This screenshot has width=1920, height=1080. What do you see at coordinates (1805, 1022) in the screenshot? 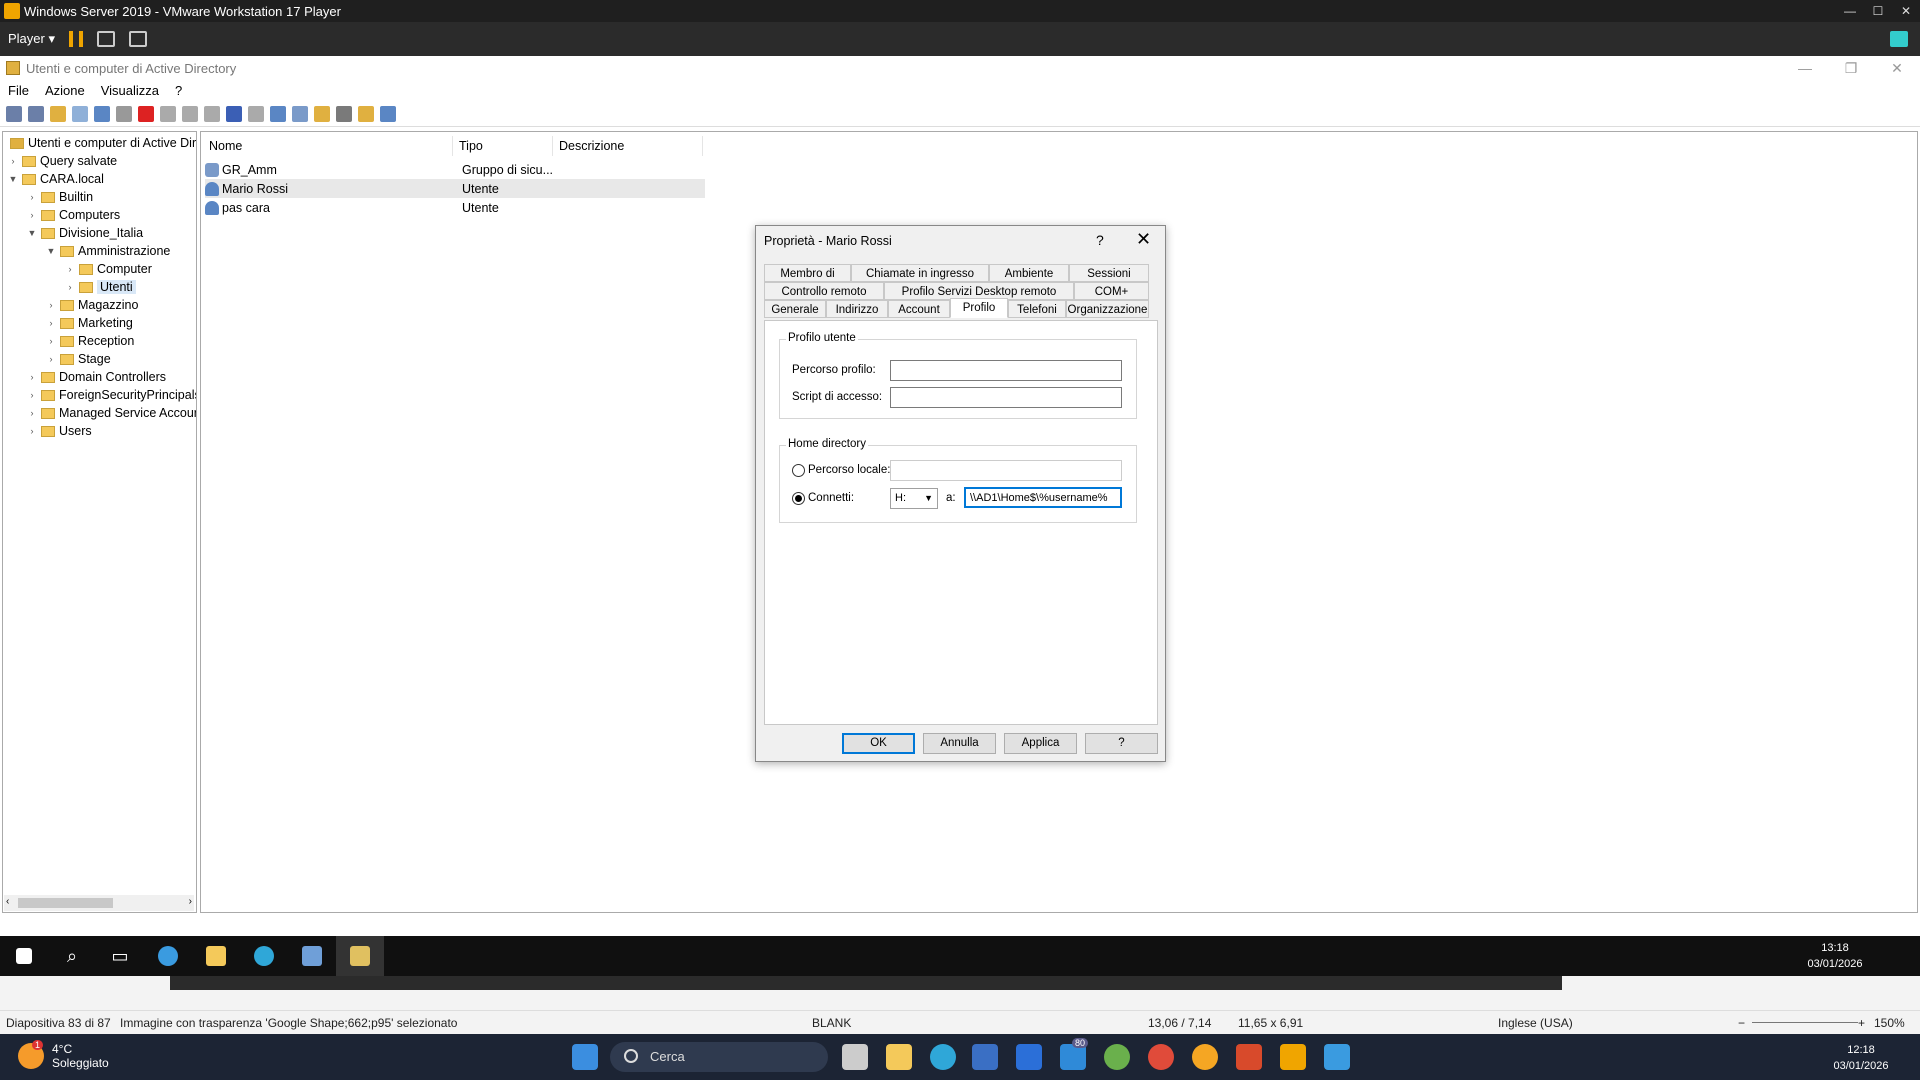
I see `zoom-slider` at bounding box center [1805, 1022].